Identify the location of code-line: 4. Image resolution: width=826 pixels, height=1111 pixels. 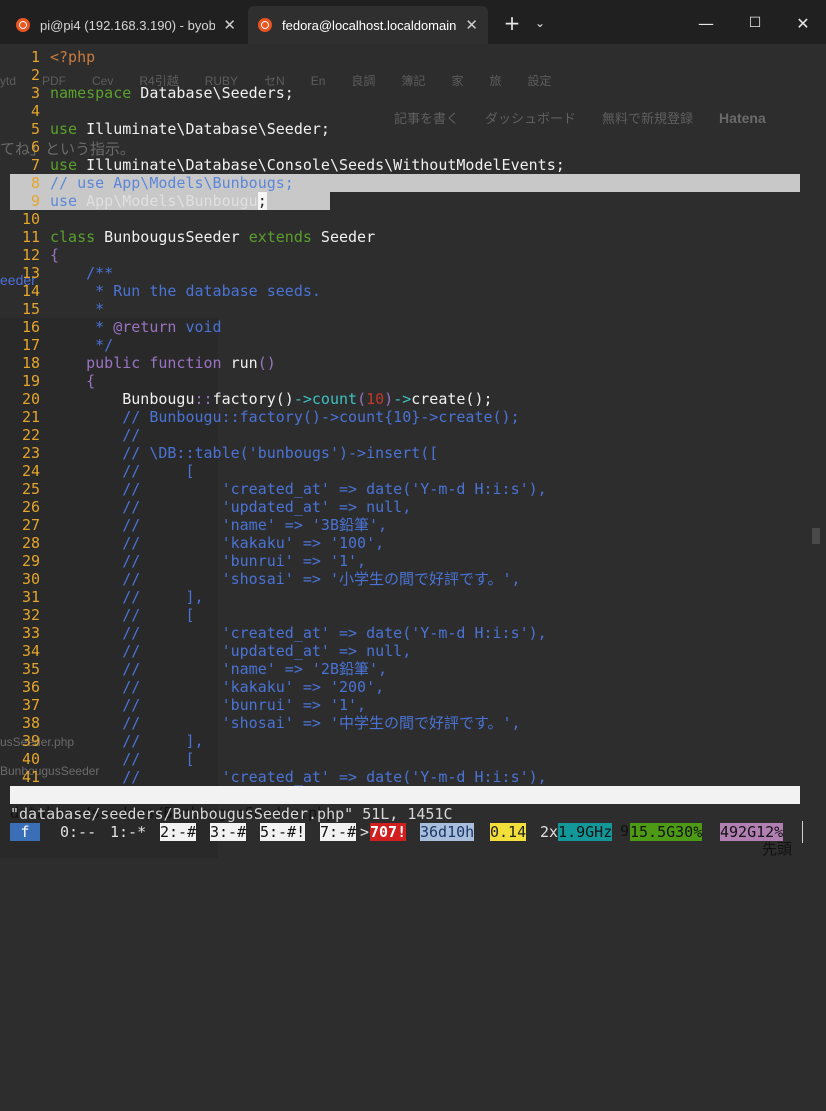
(400, 111).